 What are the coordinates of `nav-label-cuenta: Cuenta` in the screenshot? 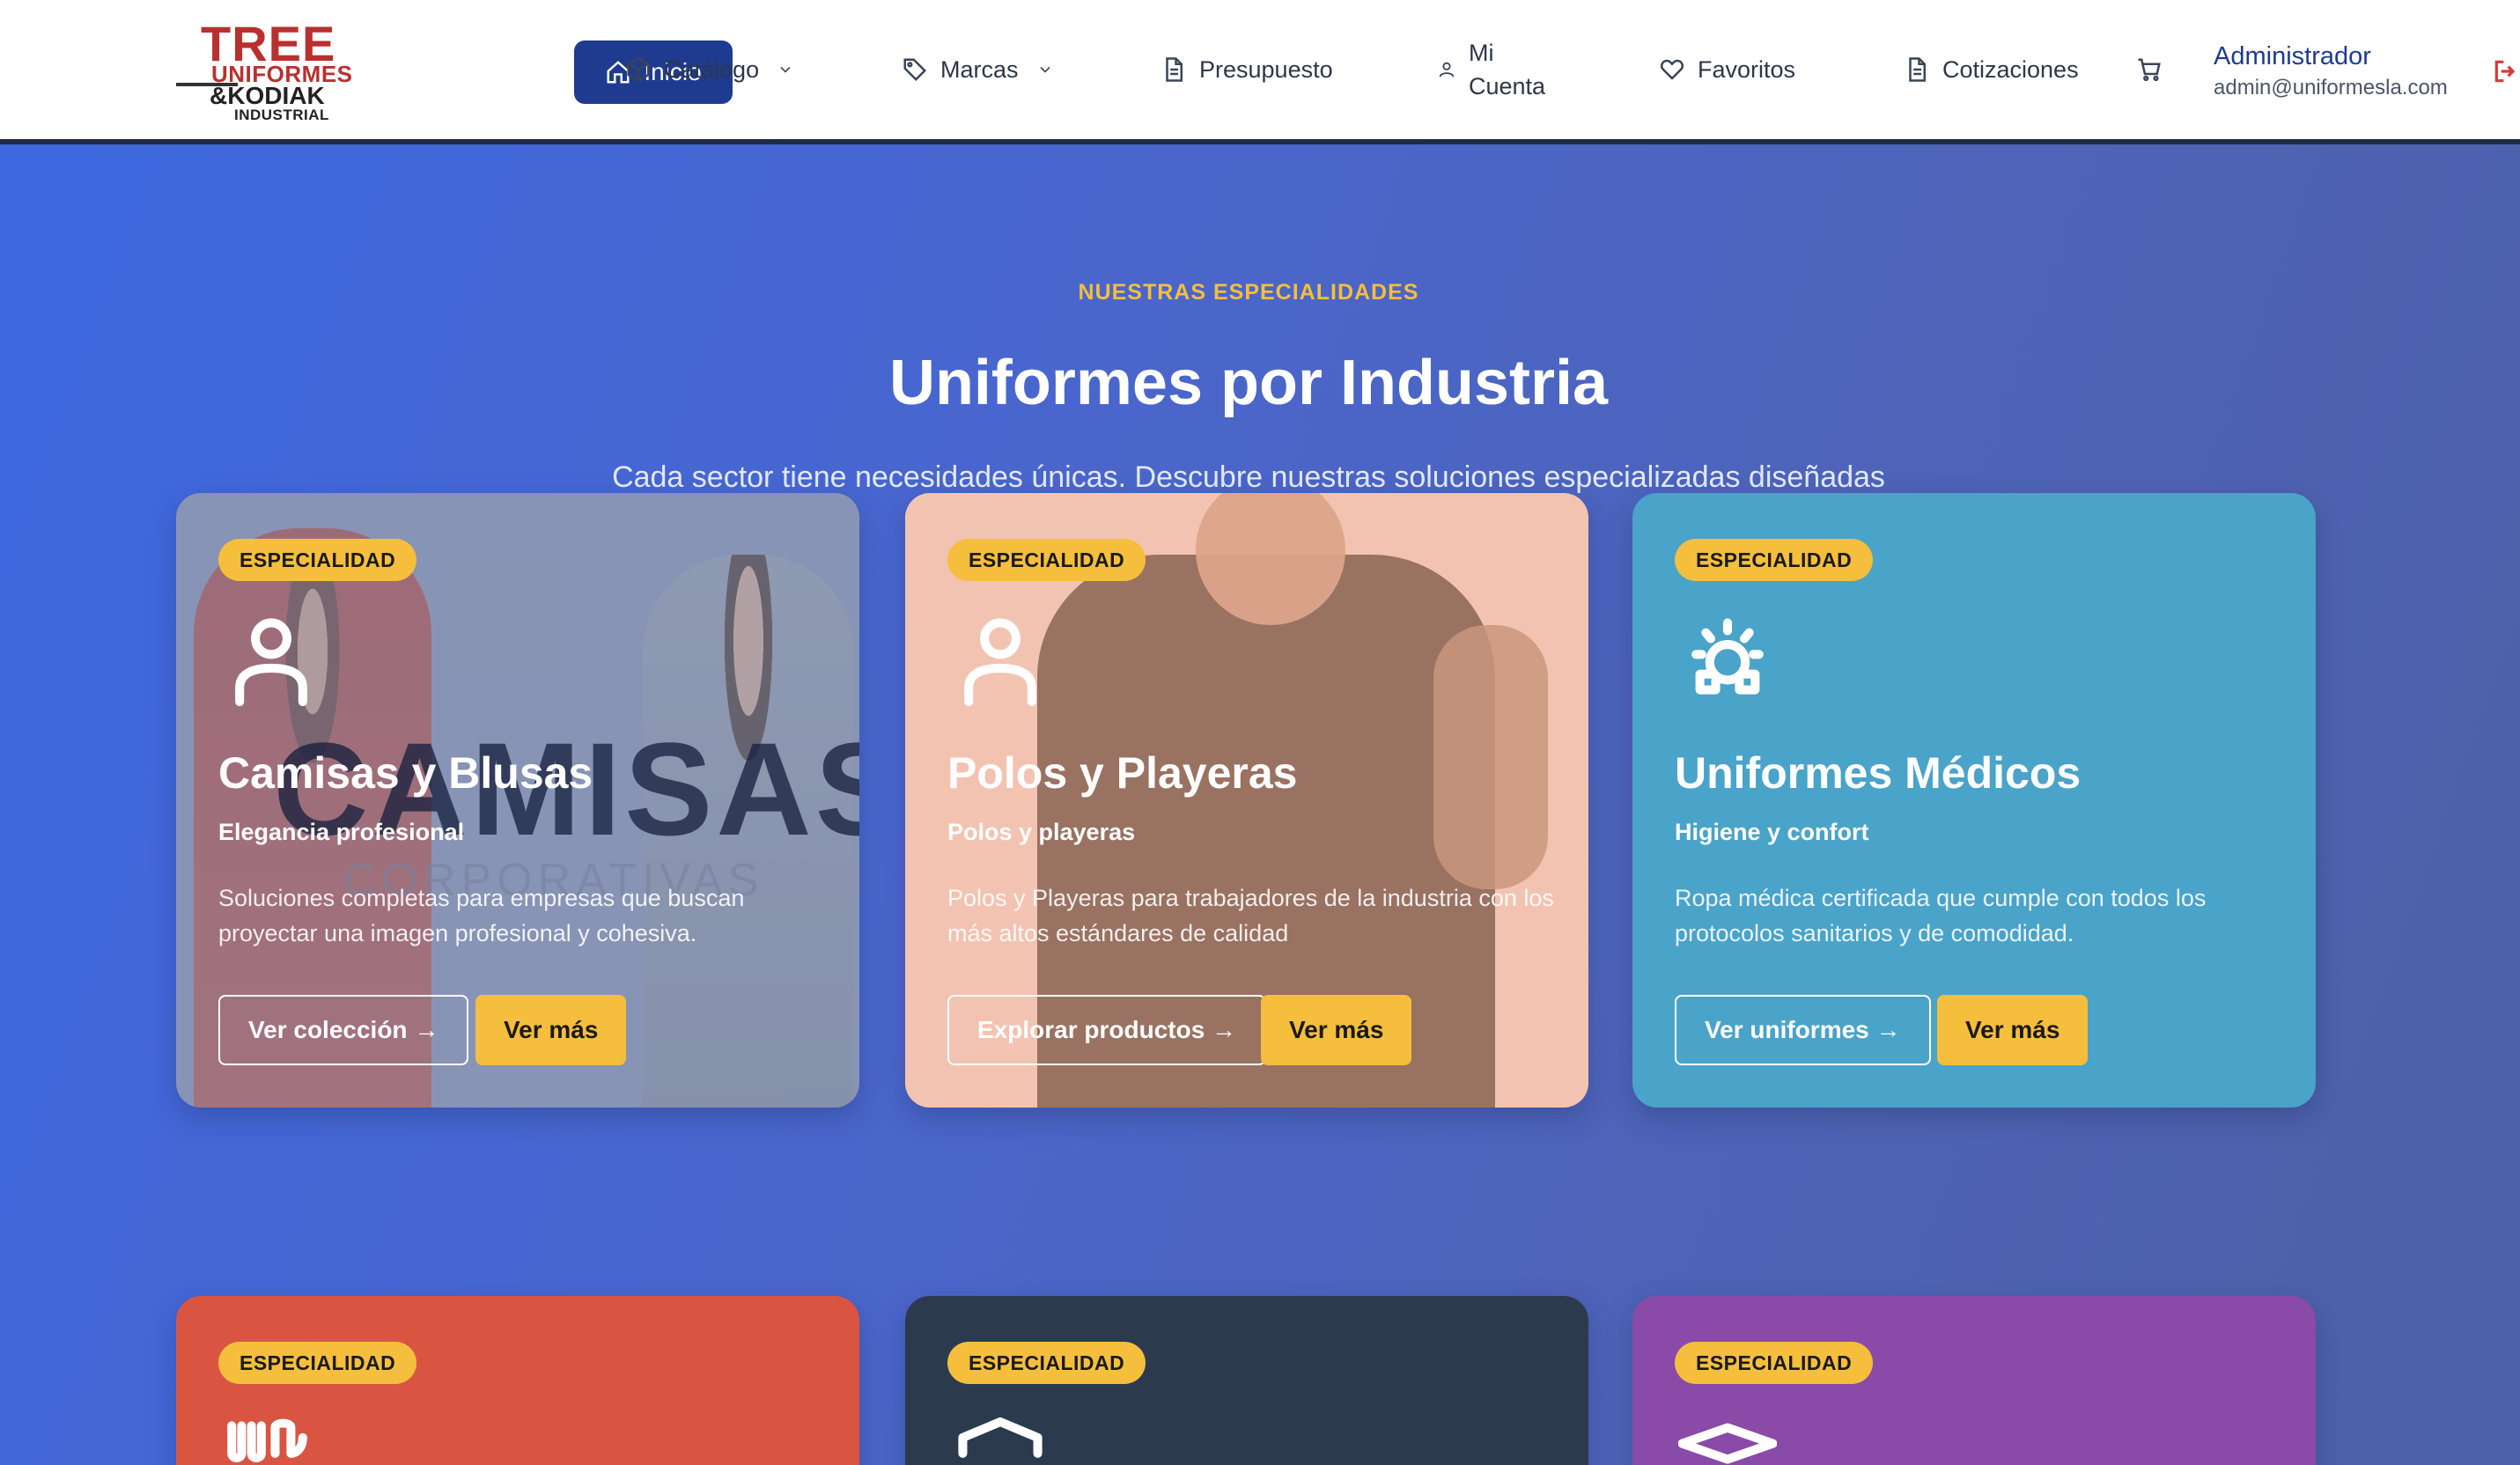 It's located at (1507, 86).